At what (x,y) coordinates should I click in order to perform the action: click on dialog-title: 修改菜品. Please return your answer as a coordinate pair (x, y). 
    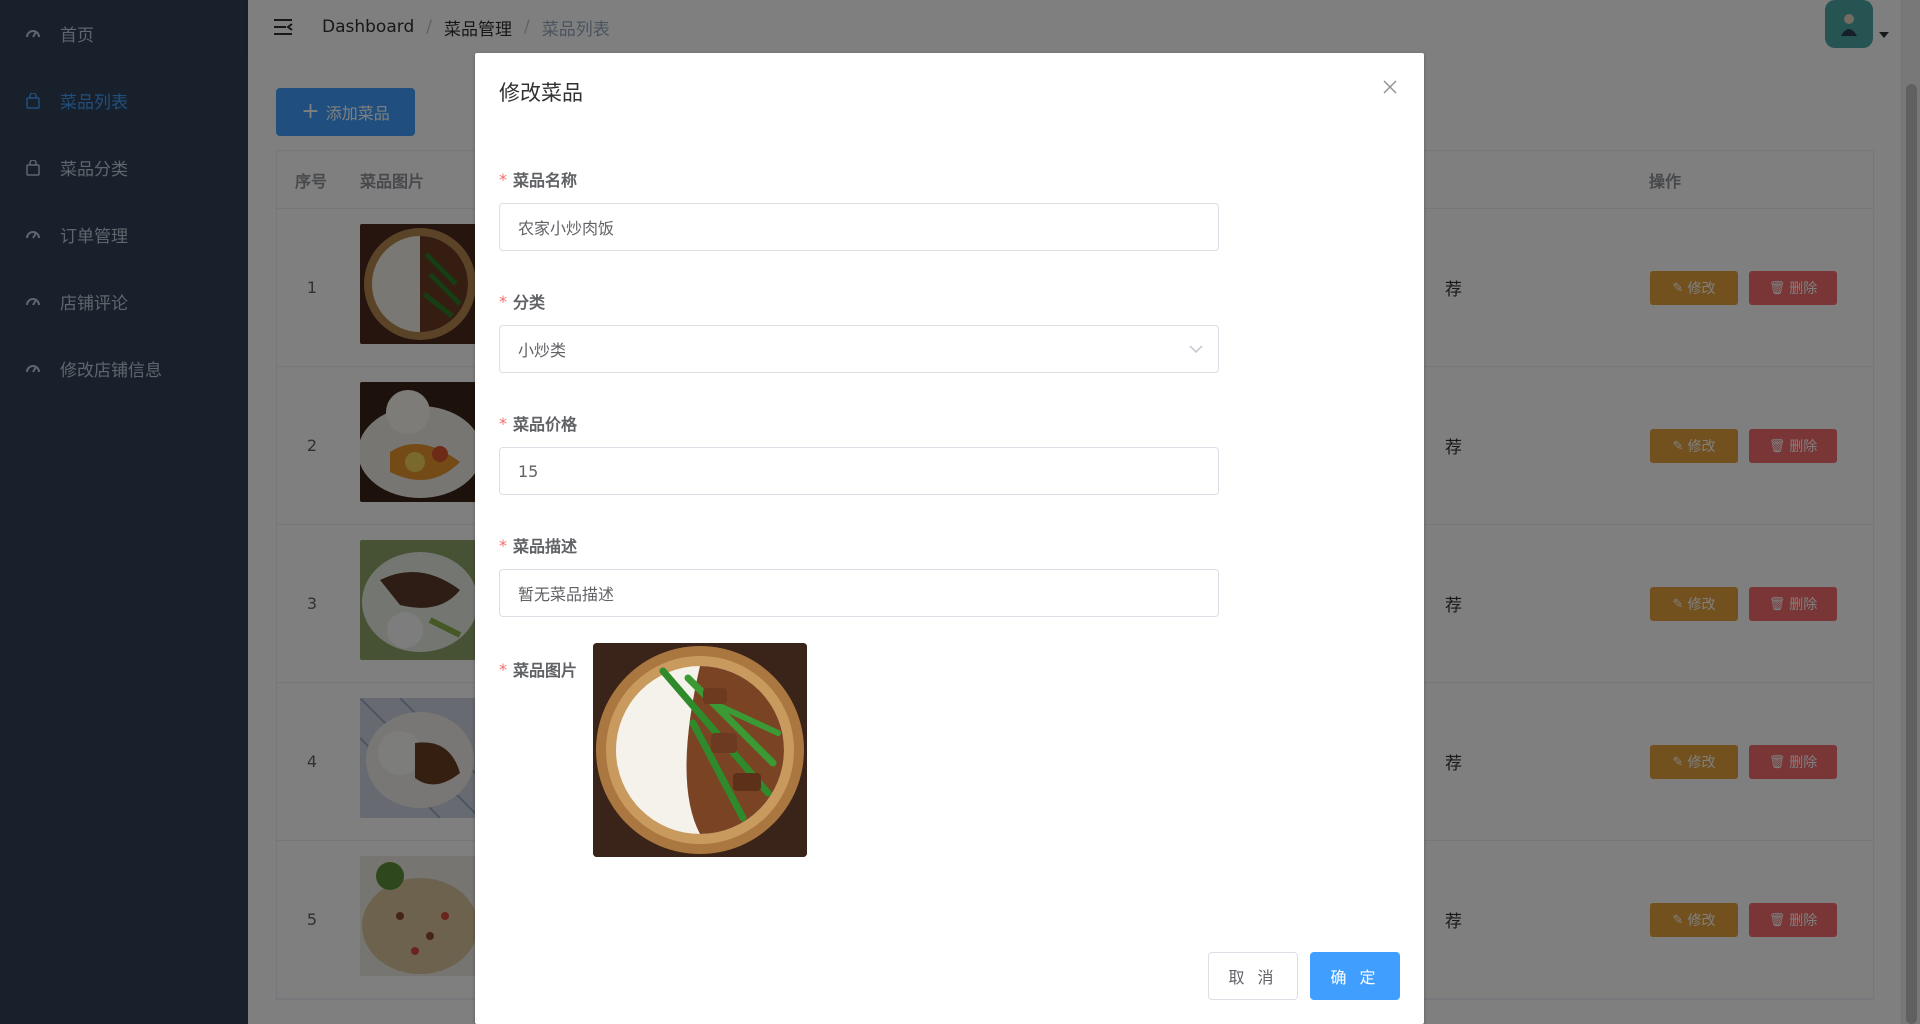
    Looking at the image, I should click on (541, 93).